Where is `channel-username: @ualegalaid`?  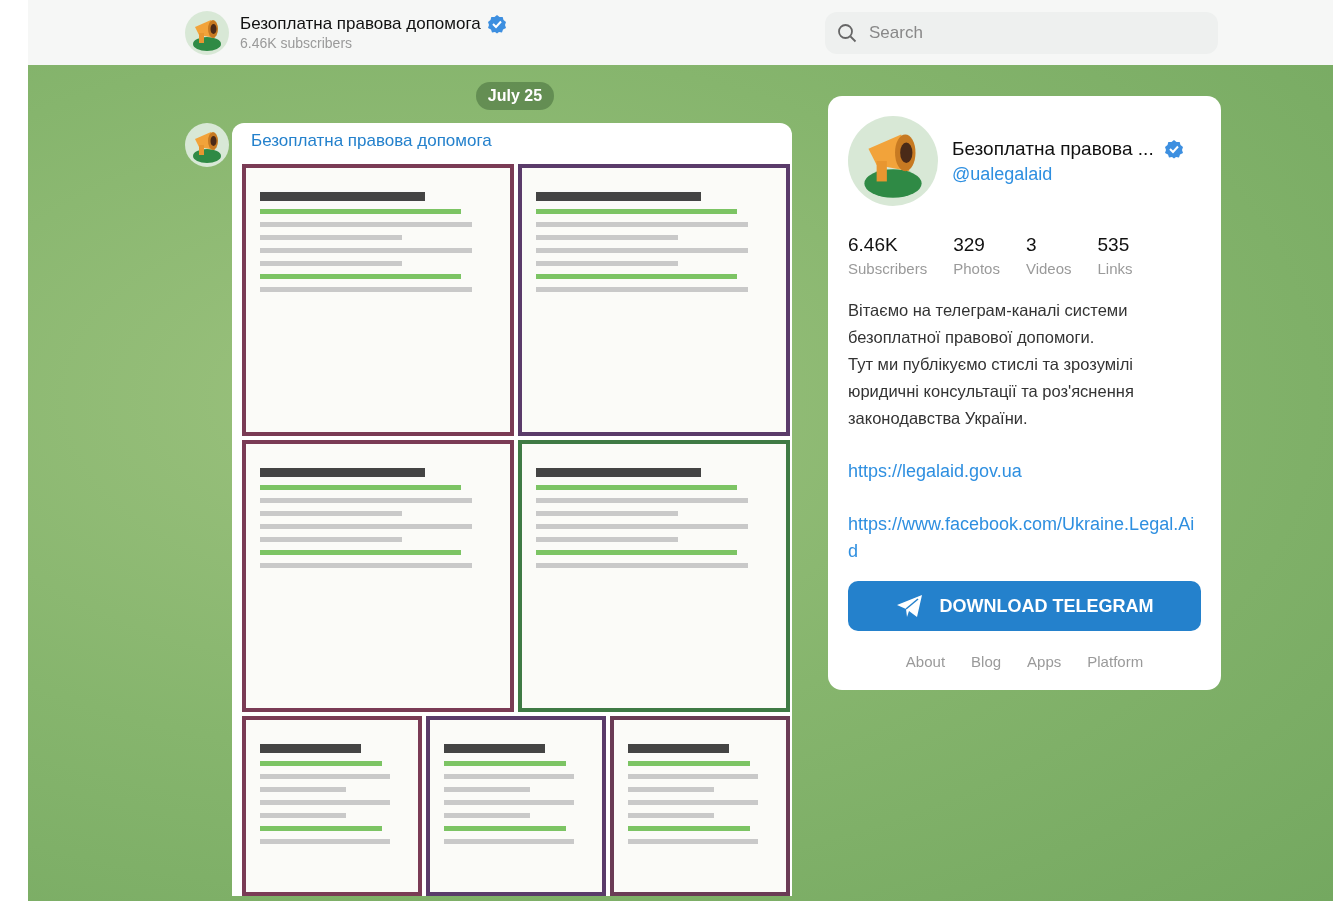 channel-username: @ualegalaid is located at coordinates (1068, 174).